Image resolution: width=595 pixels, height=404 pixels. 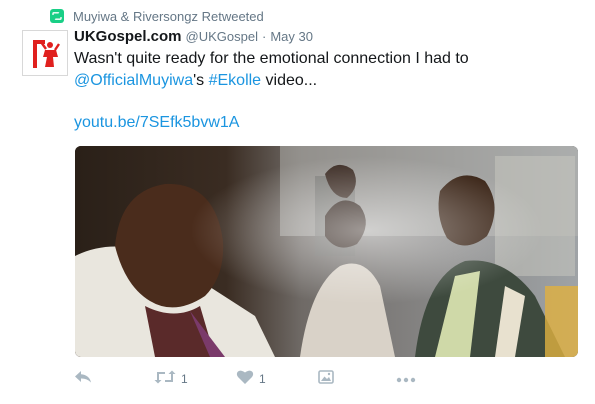 I want to click on retweet-context: Muyiwa & Riversongz Retweeted, so click(x=157, y=16).